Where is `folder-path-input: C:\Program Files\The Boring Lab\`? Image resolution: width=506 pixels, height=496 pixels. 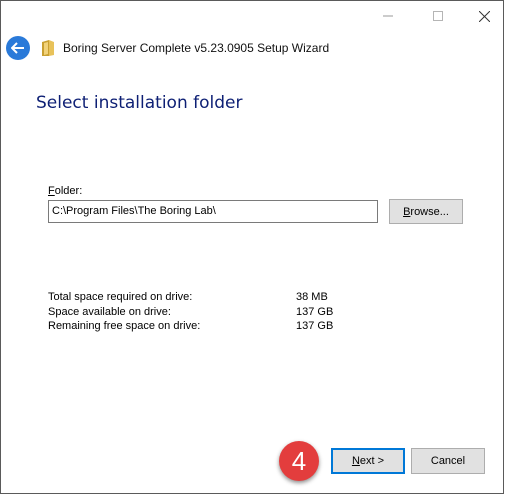
folder-path-input: C:\Program Files\The Boring Lab\ is located at coordinates (213, 211).